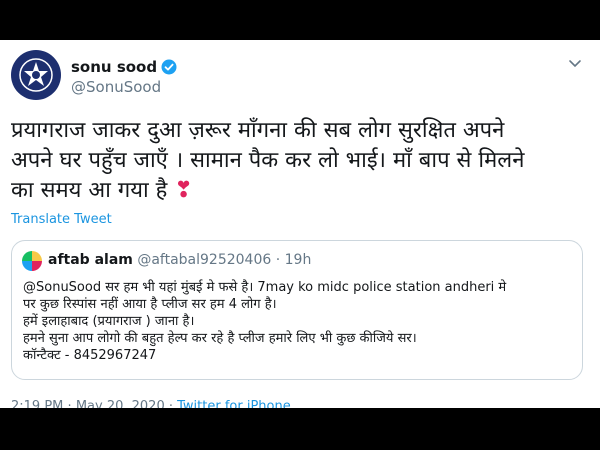 This screenshot has height=450, width=600. What do you see at coordinates (89, 190) in the screenshot?
I see `tweet-text-line-part: का समय आ गया है` at bounding box center [89, 190].